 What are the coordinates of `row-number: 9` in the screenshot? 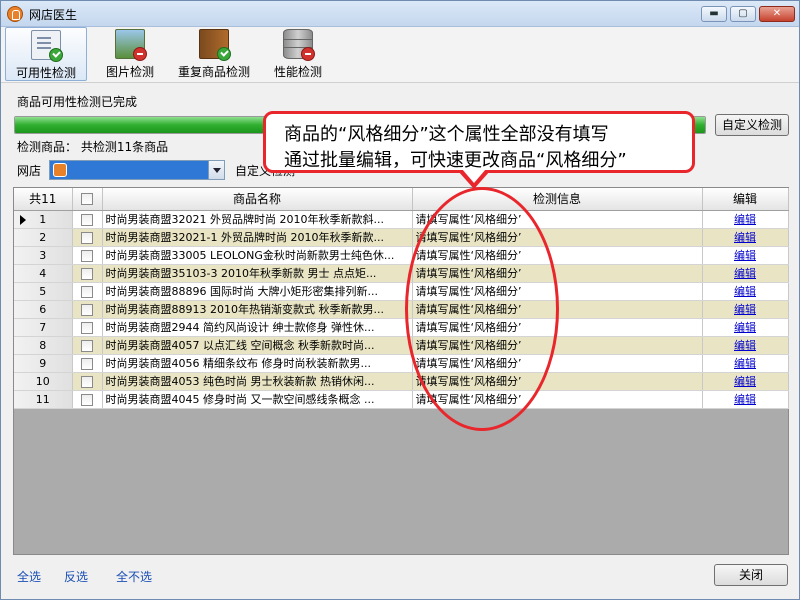 It's located at (43, 363).